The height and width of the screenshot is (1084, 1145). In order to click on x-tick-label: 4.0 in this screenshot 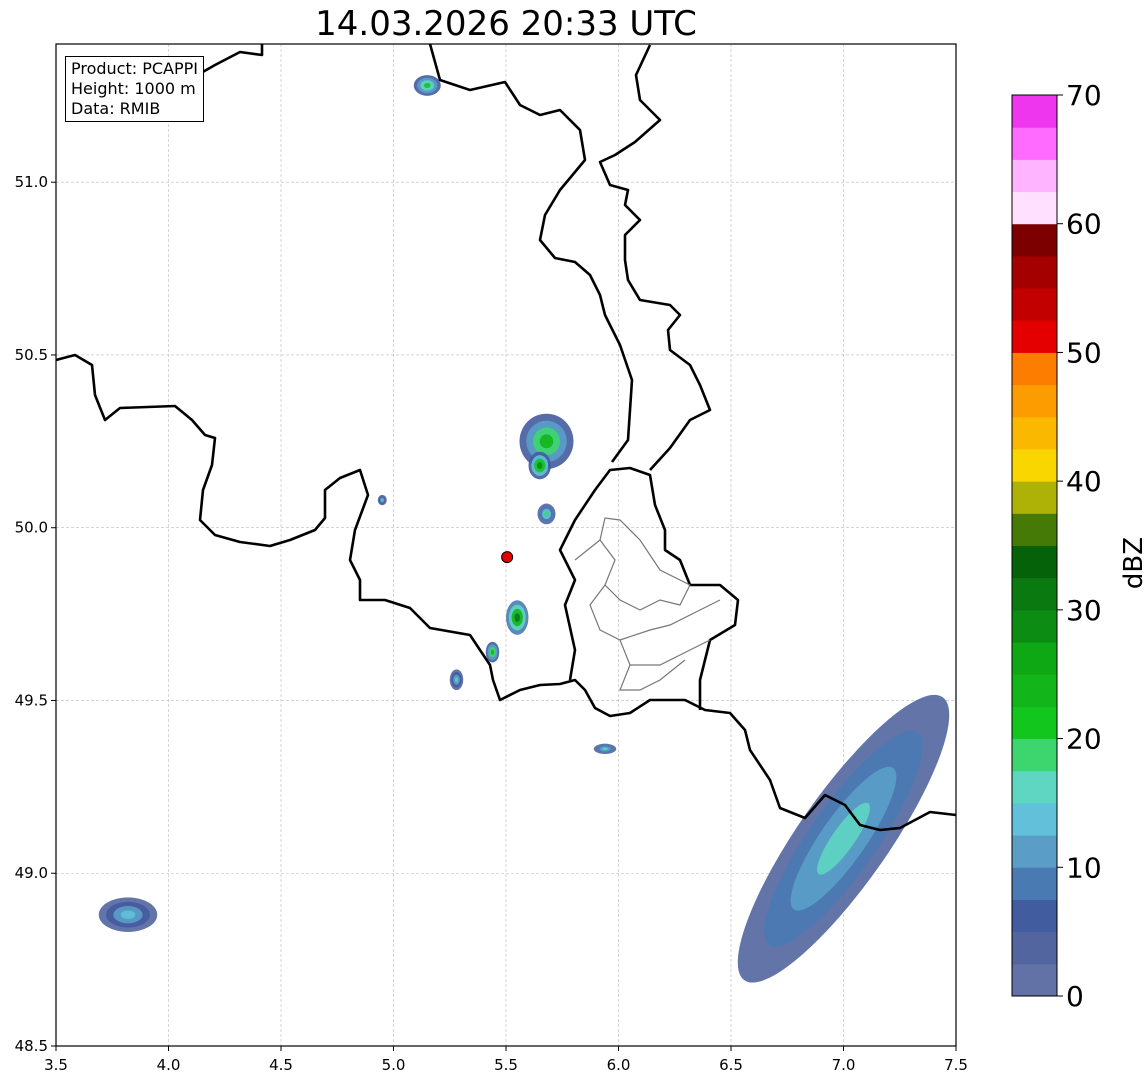, I will do `click(169, 1065)`.